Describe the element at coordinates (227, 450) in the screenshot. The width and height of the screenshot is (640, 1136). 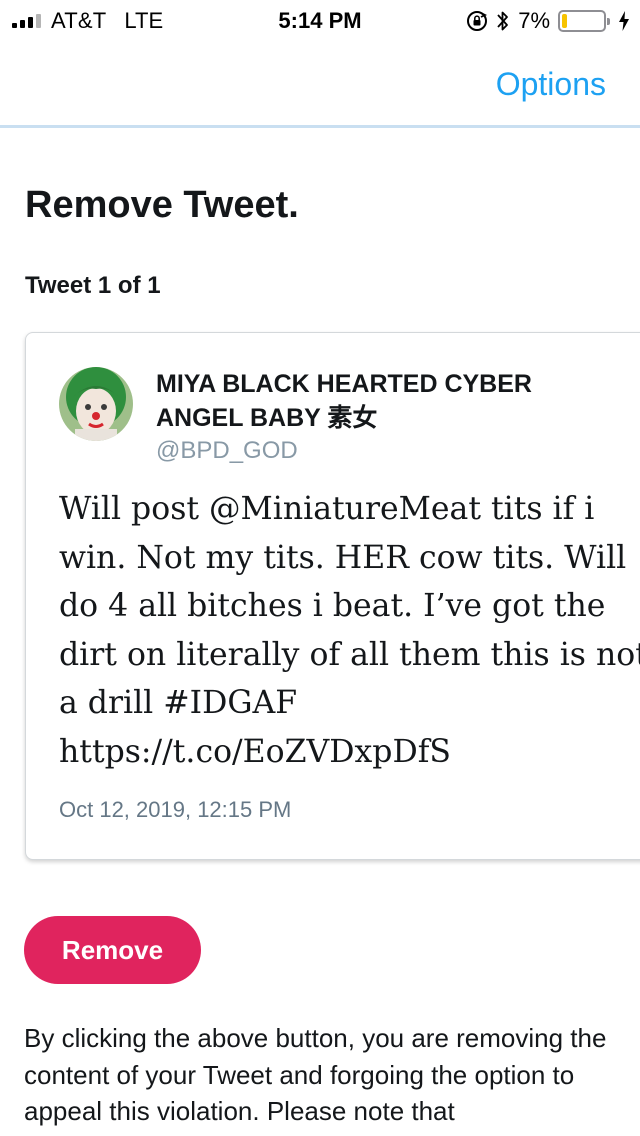
I see `tweet-handle: @BPD_GOD` at that location.